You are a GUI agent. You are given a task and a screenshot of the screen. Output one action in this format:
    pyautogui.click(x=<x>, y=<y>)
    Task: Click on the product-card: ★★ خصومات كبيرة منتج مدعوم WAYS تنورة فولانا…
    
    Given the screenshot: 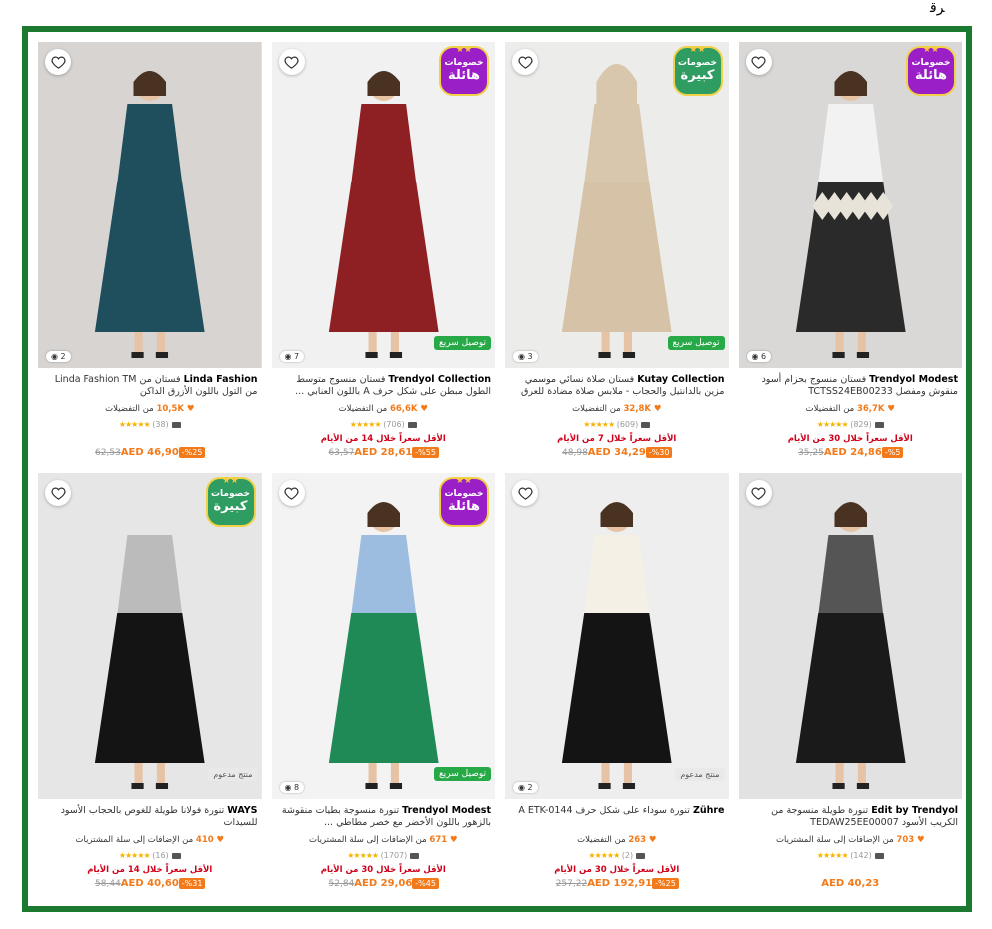 What is the action you would take?
    pyautogui.click(x=150, y=686)
    